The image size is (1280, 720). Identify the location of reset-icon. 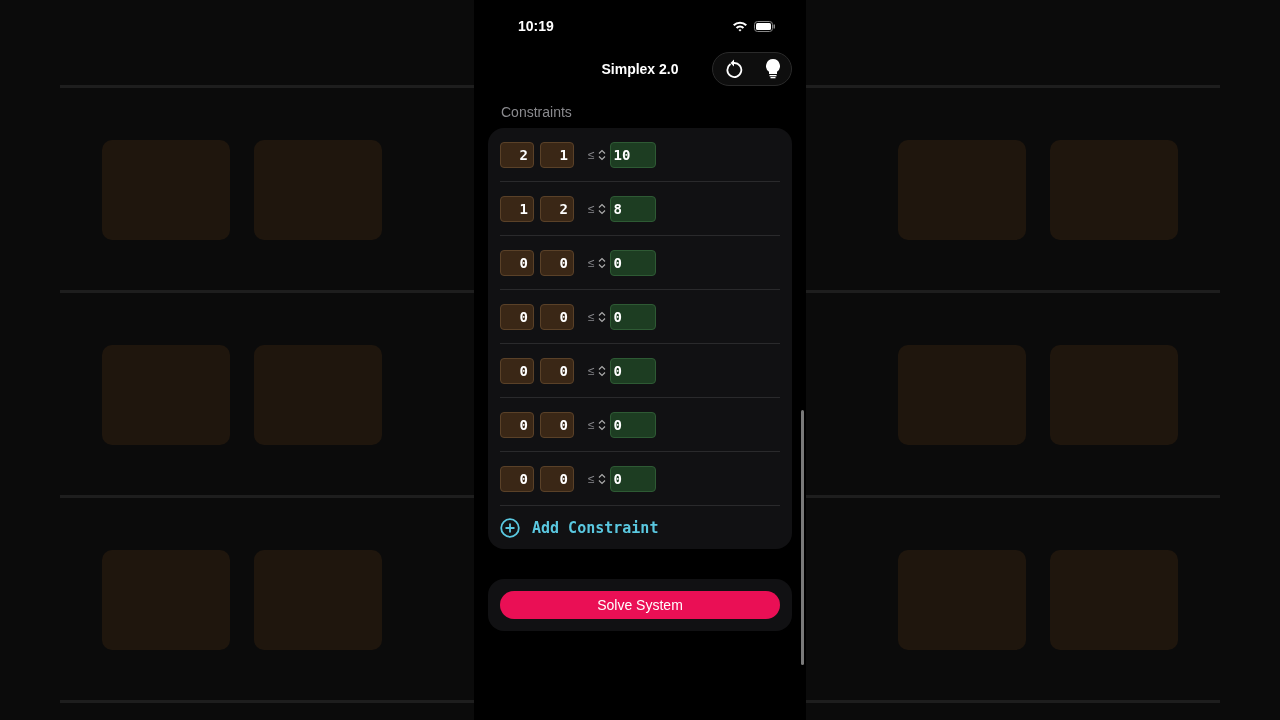
(733, 69).